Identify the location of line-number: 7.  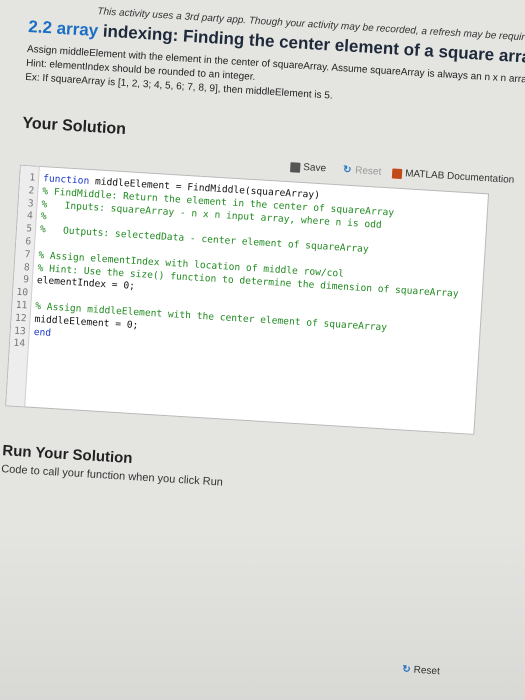
(27, 254).